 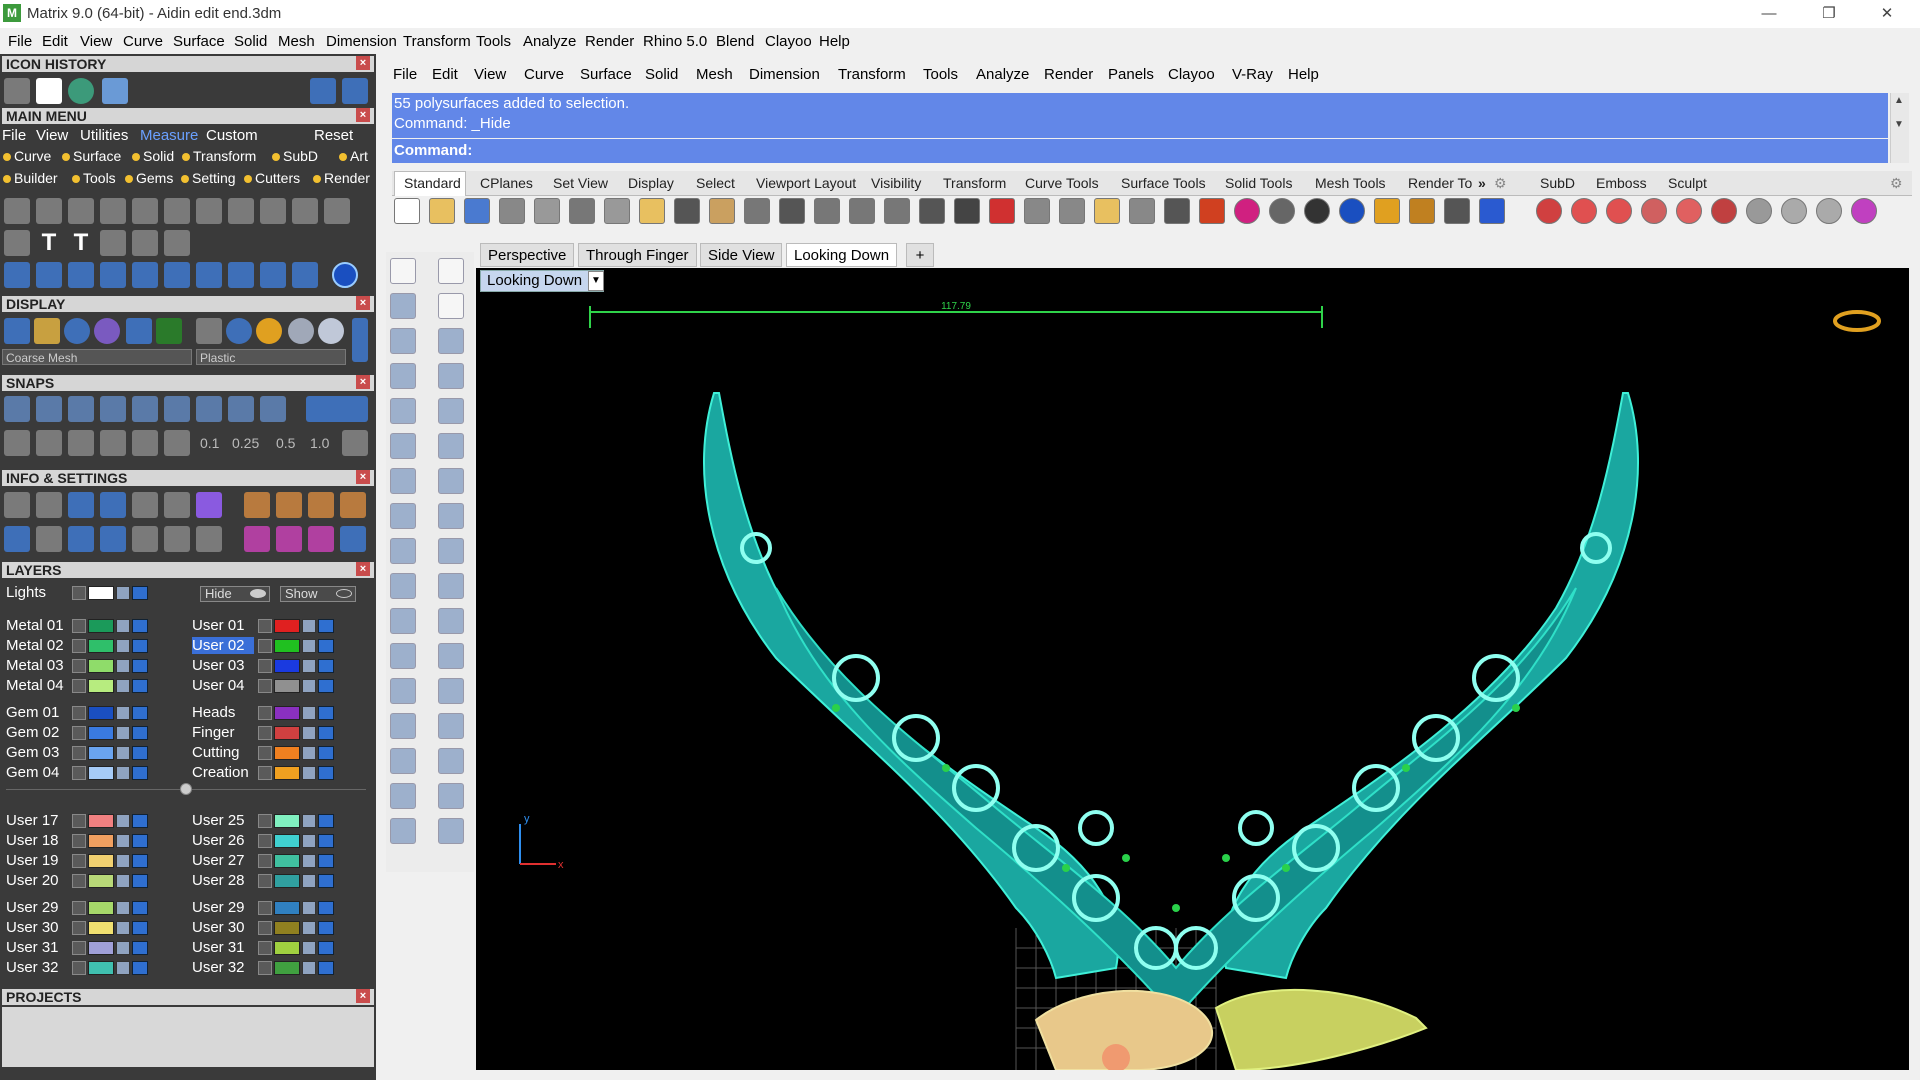 I want to click on layer-name: User 31, so click(x=223, y=947).